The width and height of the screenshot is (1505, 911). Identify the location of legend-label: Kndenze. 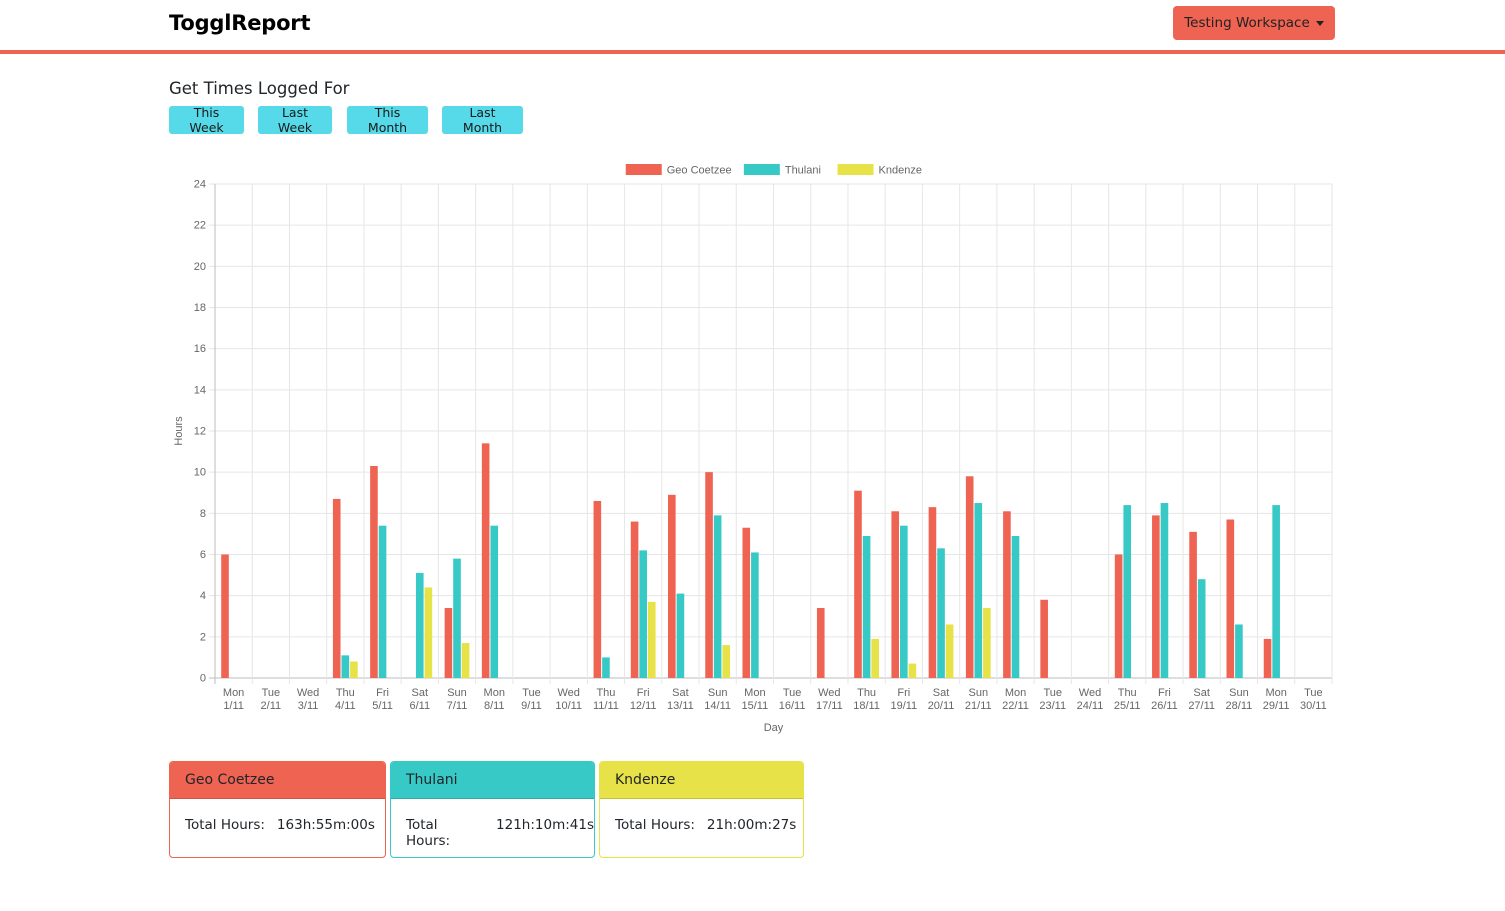
(900, 171).